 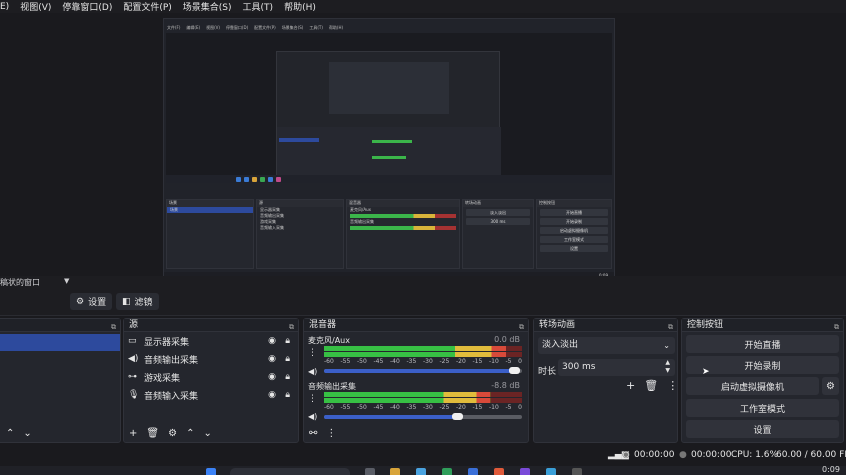 What do you see at coordinates (66, 281) in the screenshot?
I see `chevron-down-icon: ▼` at bounding box center [66, 281].